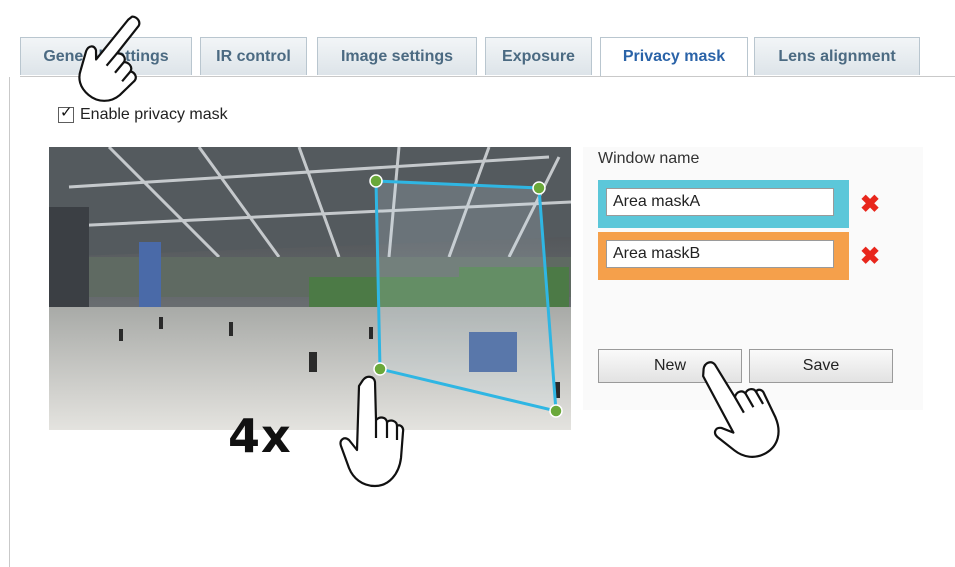 The image size is (955, 567). I want to click on enable-privacy-mask-checkbox: ✓, so click(66, 113).